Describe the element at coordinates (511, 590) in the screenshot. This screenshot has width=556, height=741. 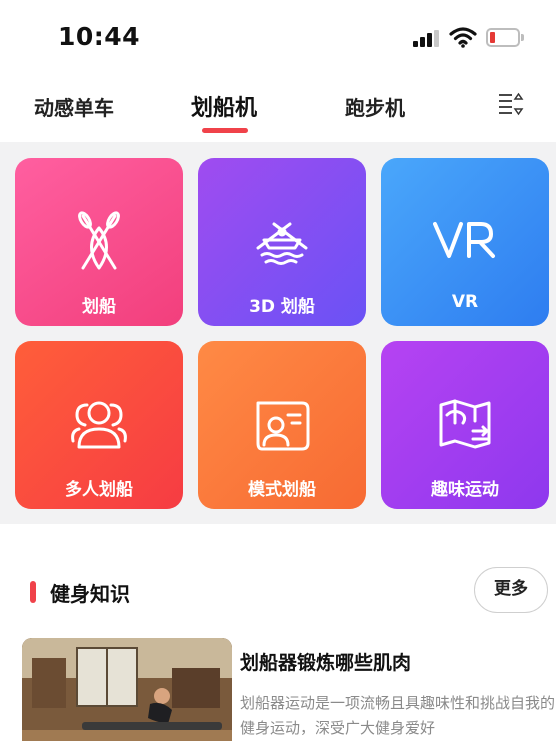
I see `more-button: 更多` at that location.